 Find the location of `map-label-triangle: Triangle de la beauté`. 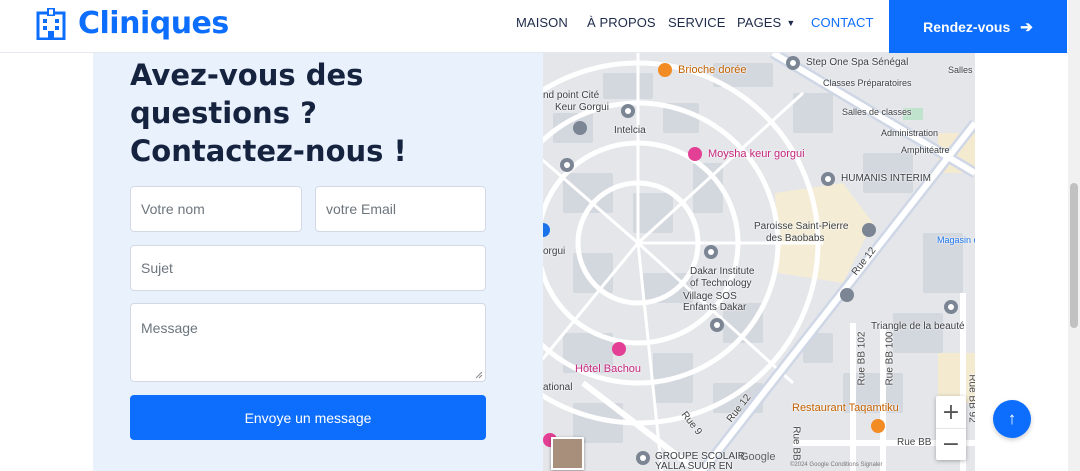

map-label-triangle: Triangle de la beauté is located at coordinates (918, 326).